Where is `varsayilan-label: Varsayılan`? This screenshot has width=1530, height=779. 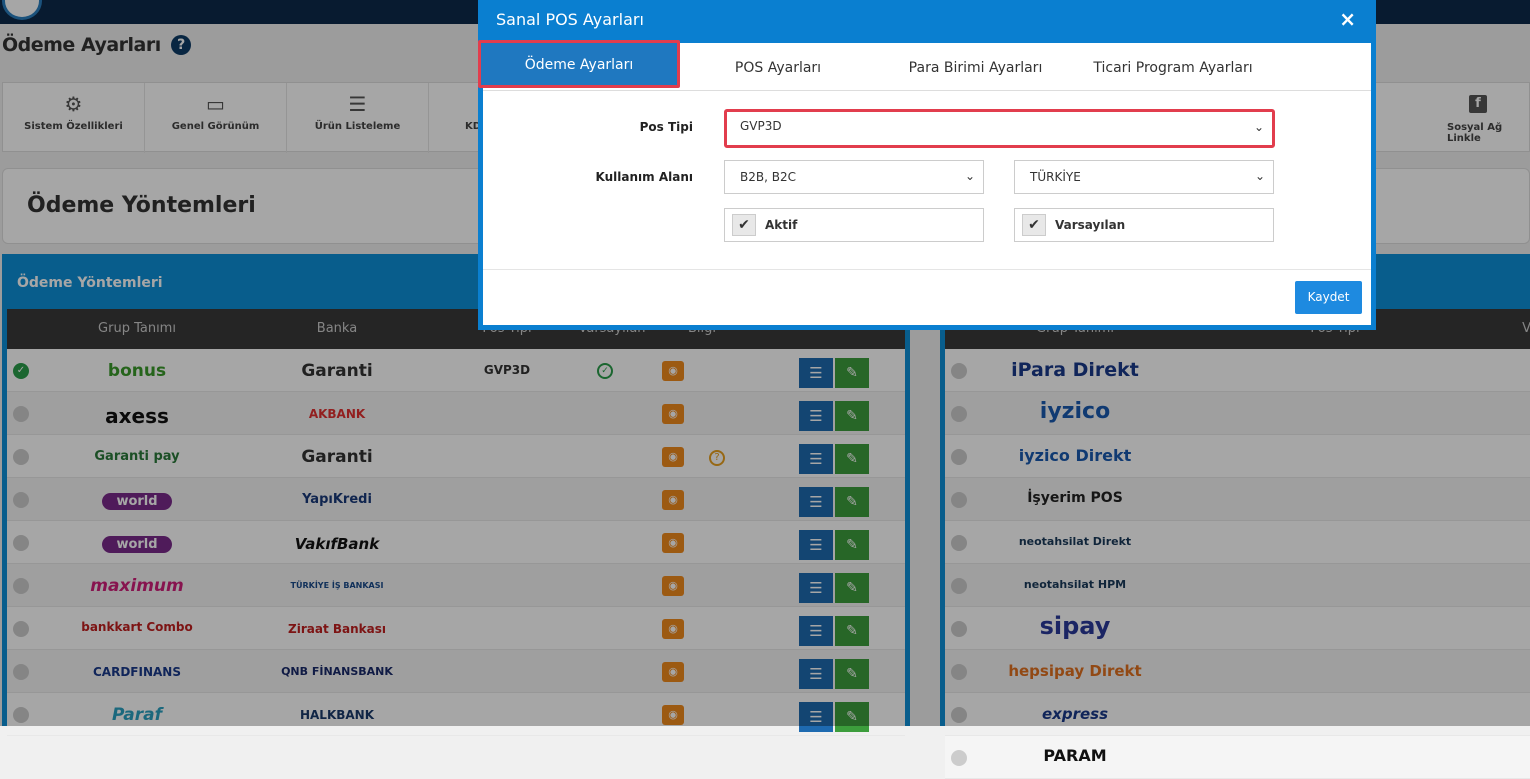
varsayilan-label: Varsayılan is located at coordinates (1090, 225).